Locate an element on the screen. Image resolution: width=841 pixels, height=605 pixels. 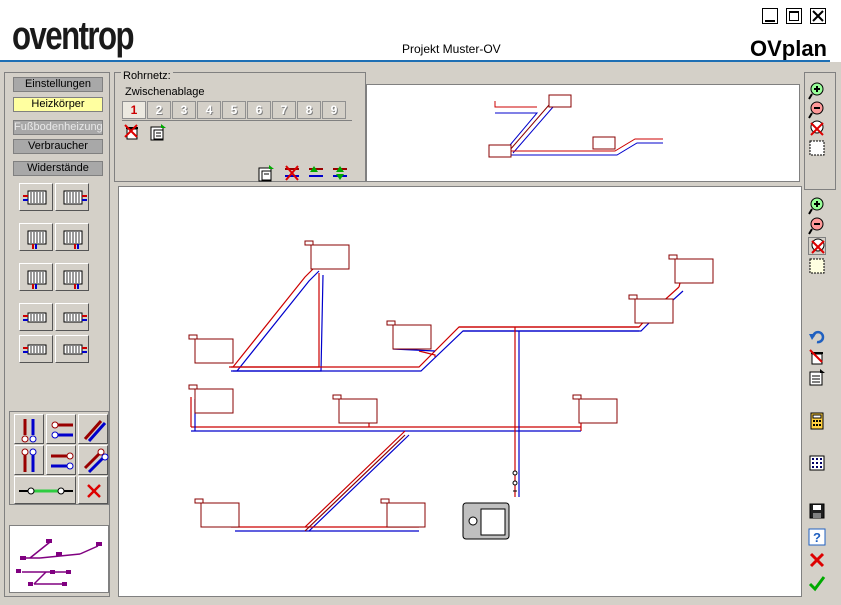
delete-icon is located at coordinates (817, 357).